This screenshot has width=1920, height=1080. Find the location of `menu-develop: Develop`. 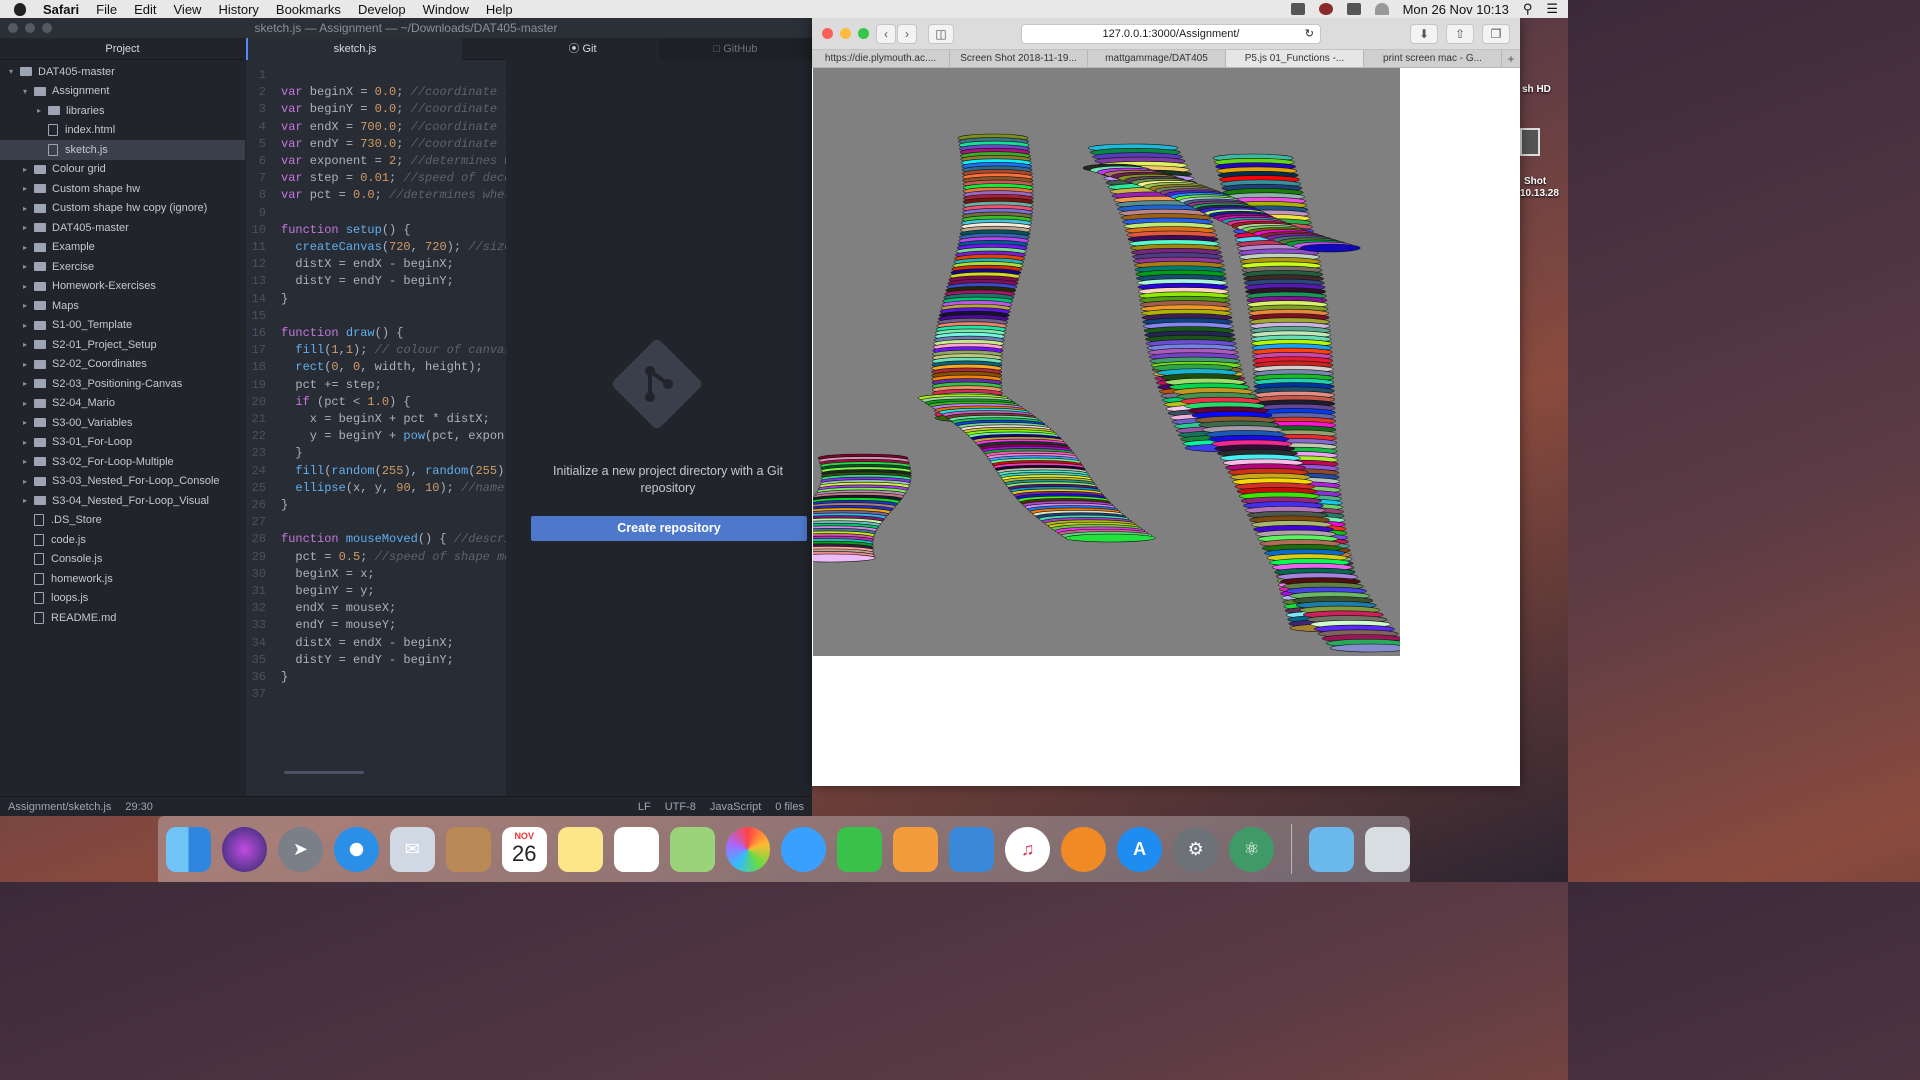

menu-develop: Develop is located at coordinates (382, 9).